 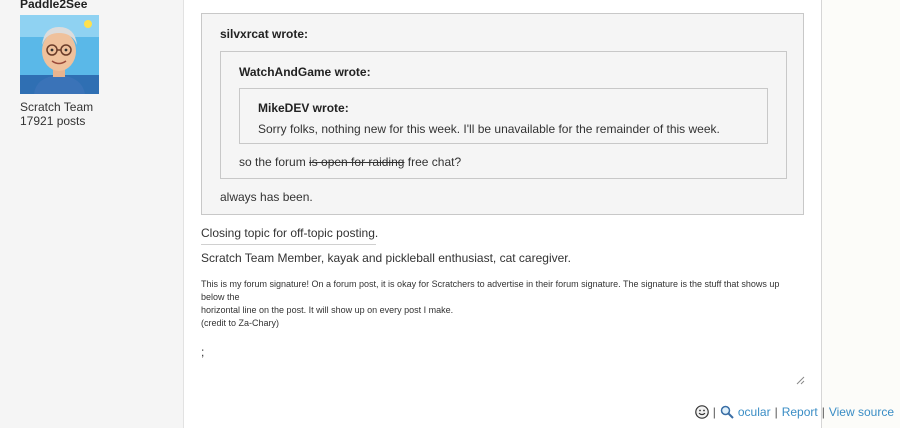 What do you see at coordinates (264, 34) in the screenshot?
I see `quote-author: silvxrcat wrote:` at bounding box center [264, 34].